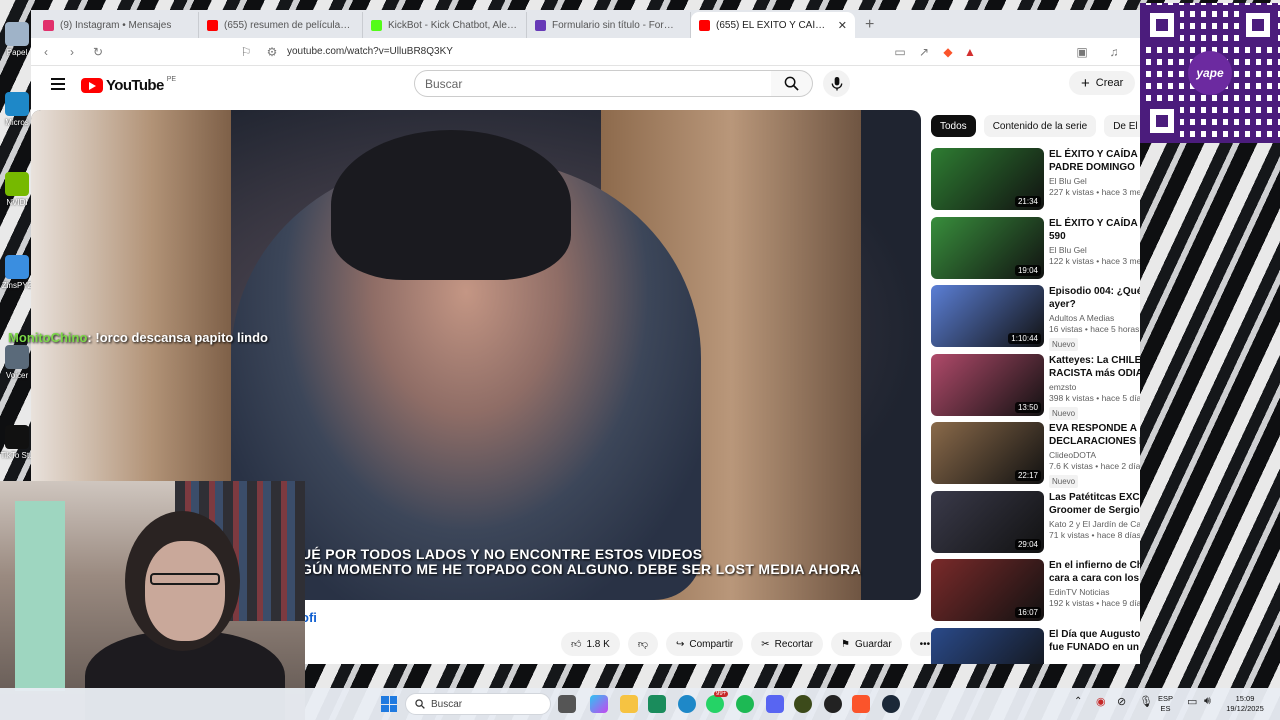 Image resolution: width=1280 pixels, height=720 pixels. What do you see at coordinates (642, 644) in the screenshot?
I see `dislike-button: 👎︎` at bounding box center [642, 644].